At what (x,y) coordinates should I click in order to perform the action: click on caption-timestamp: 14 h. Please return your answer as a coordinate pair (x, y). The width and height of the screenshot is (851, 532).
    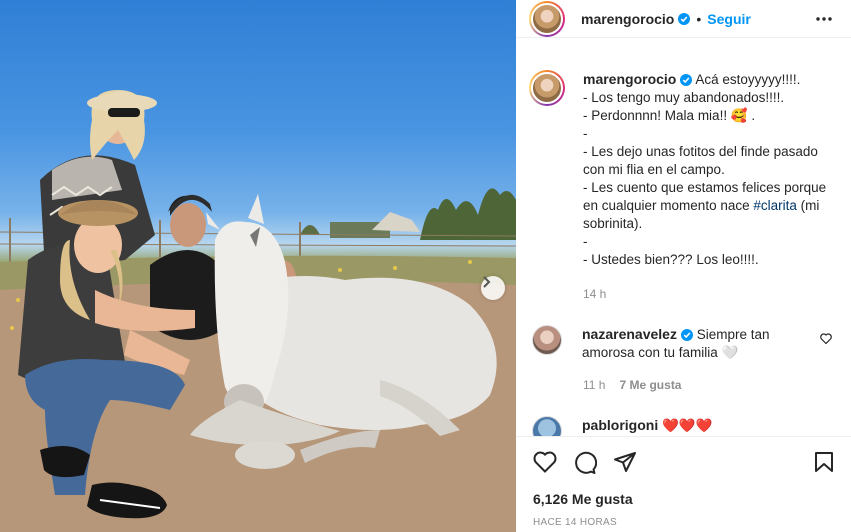
    Looking at the image, I should click on (594, 294).